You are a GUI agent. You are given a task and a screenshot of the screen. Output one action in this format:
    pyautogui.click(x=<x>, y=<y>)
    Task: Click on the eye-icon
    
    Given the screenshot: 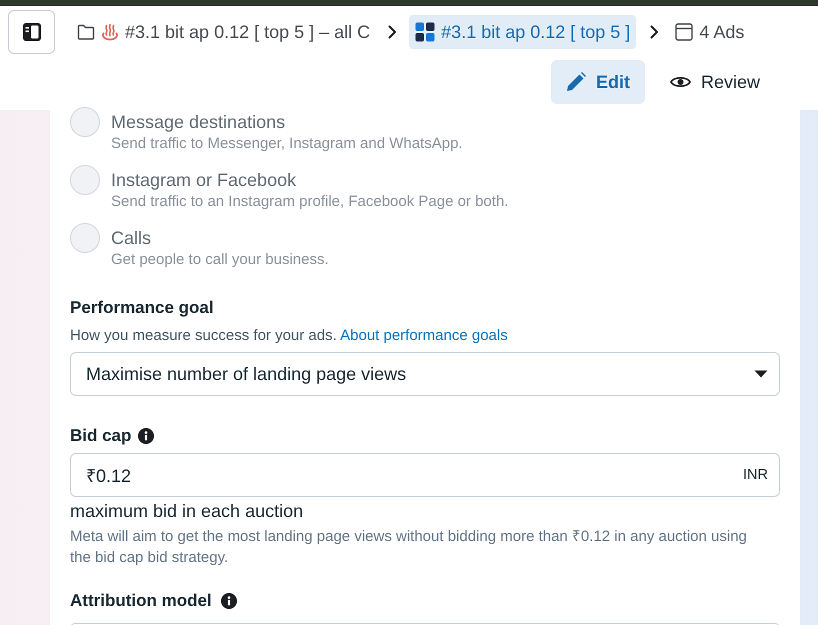 What is the action you would take?
    pyautogui.click(x=680, y=82)
    